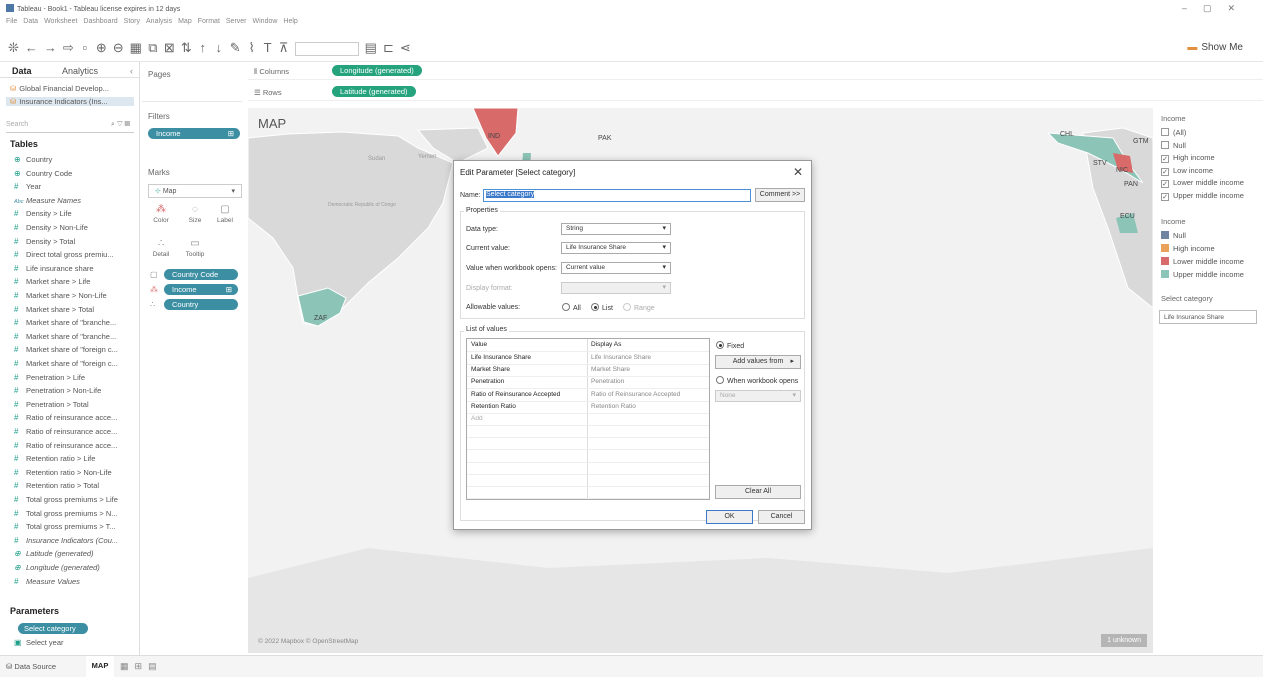 This screenshot has height=677, width=1263. What do you see at coordinates (729, 517) in the screenshot?
I see `ok-button: OK` at bounding box center [729, 517].